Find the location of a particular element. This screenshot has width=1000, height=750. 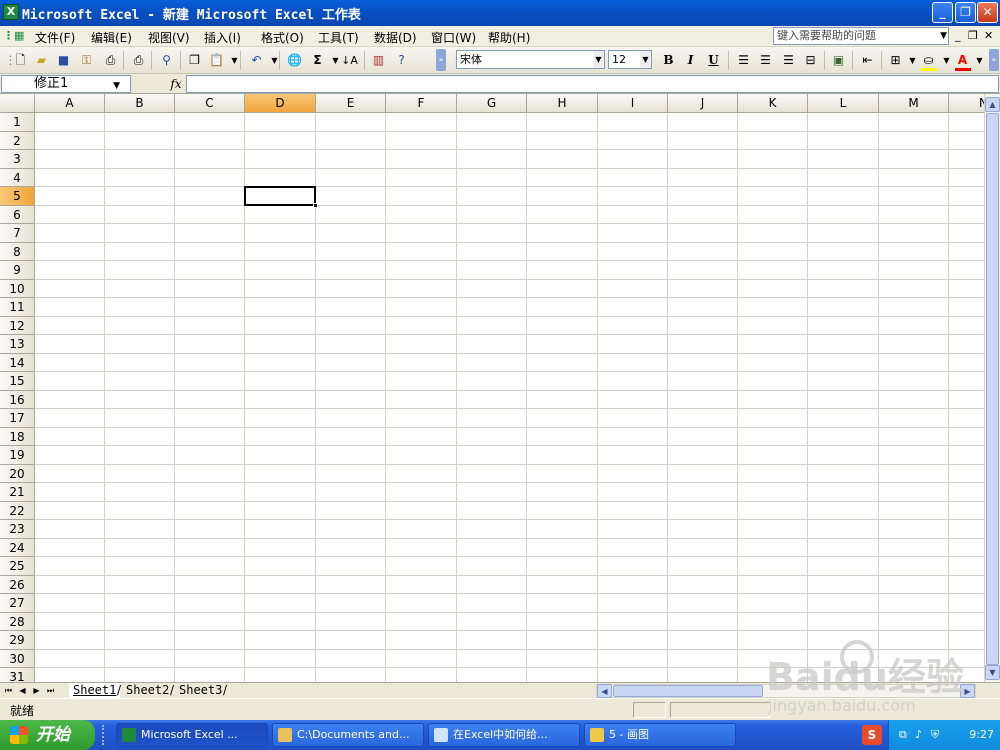

help-search-input: 键入需要帮助的问题 ▼ is located at coordinates (861, 36).